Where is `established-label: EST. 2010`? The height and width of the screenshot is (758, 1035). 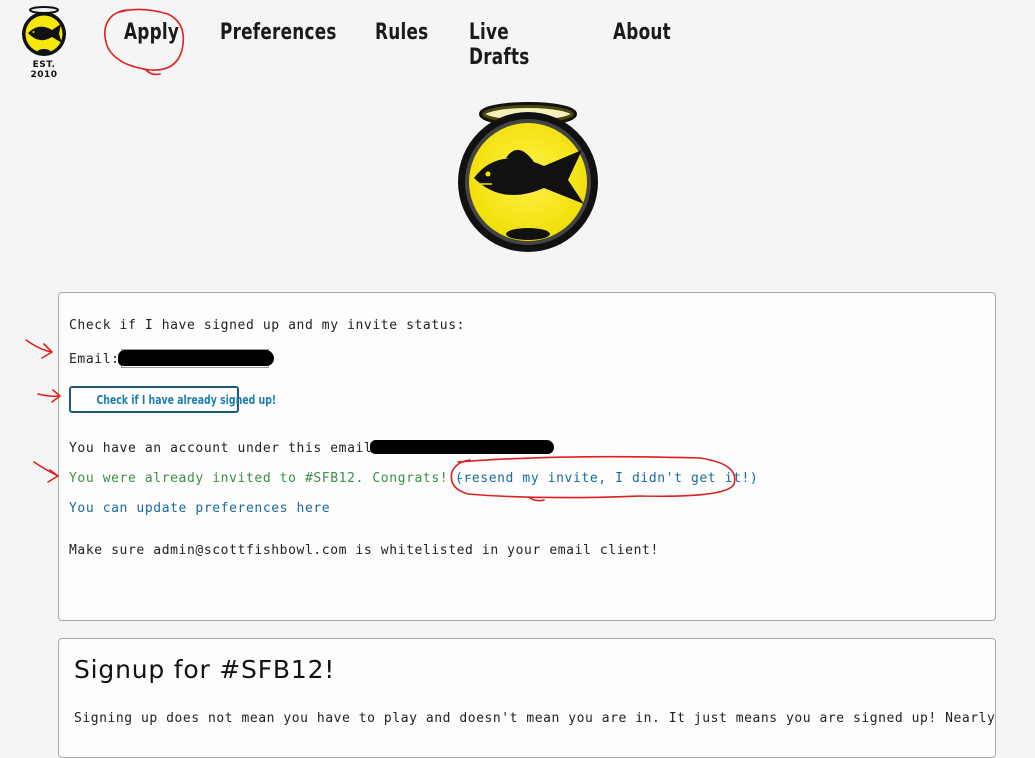
established-label: EST. 2010 is located at coordinates (44, 70).